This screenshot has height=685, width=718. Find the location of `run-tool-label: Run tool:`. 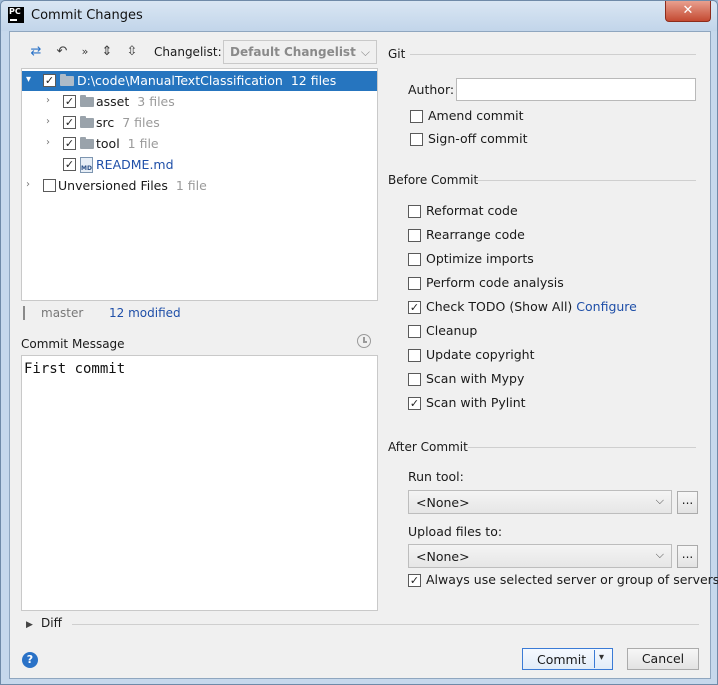

run-tool-label: Run tool: is located at coordinates (436, 476).